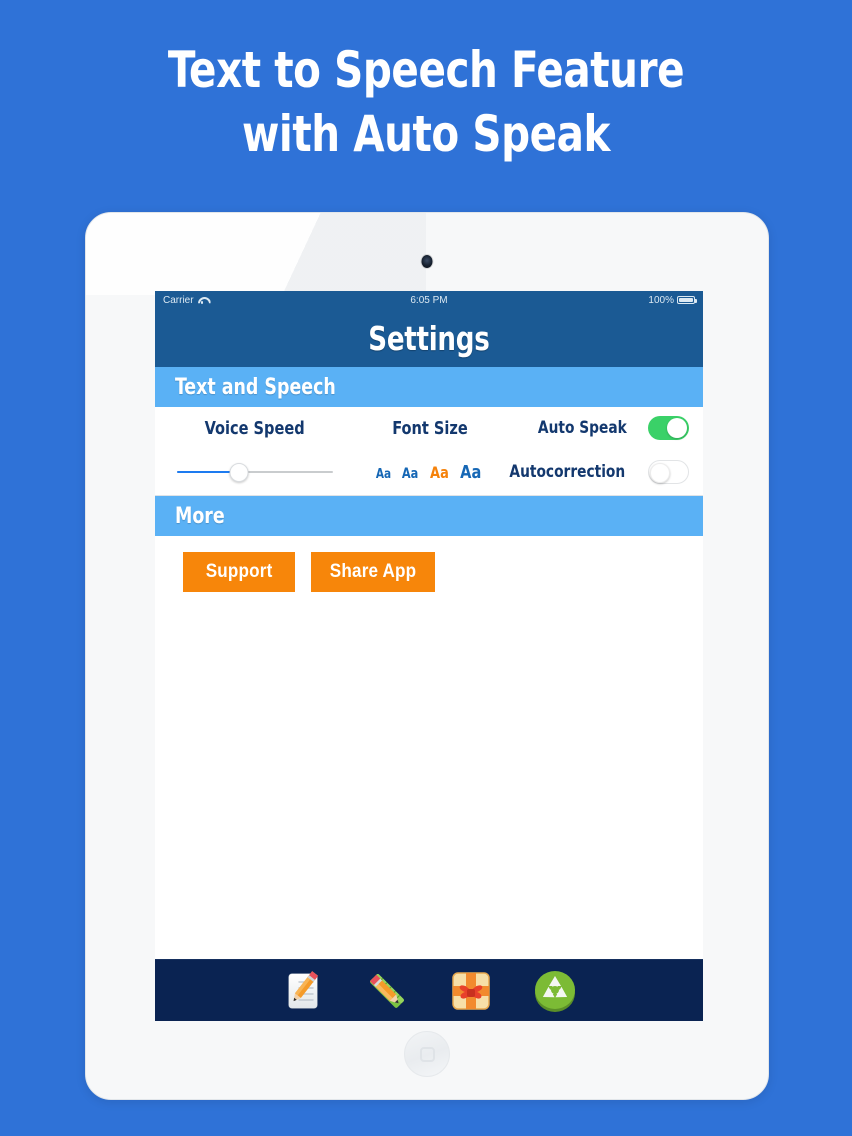 The height and width of the screenshot is (1136, 852). Describe the element at coordinates (426, 70) in the screenshot. I see `headline-line-1: Text to Speech Feature` at that location.